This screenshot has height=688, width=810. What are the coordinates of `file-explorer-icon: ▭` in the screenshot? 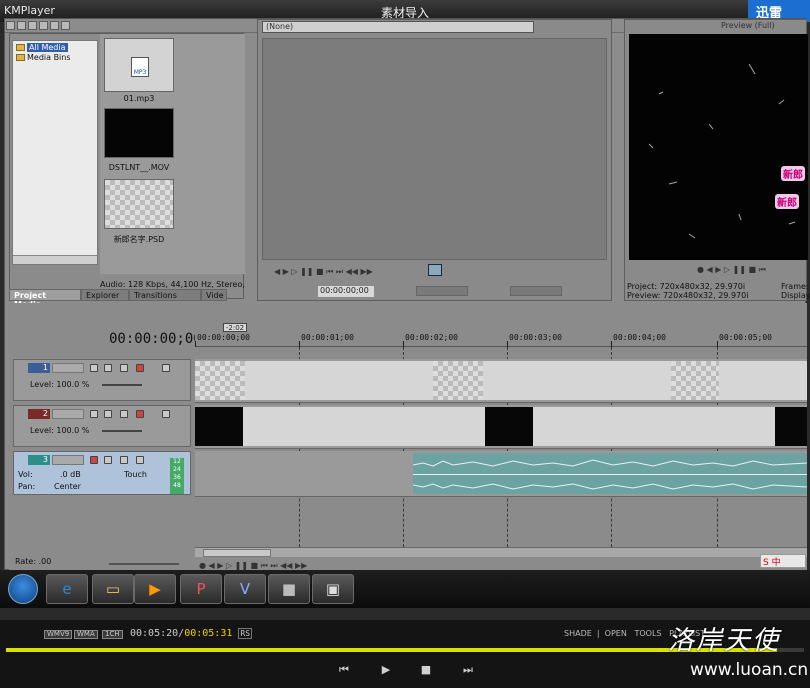 It's located at (113, 589).